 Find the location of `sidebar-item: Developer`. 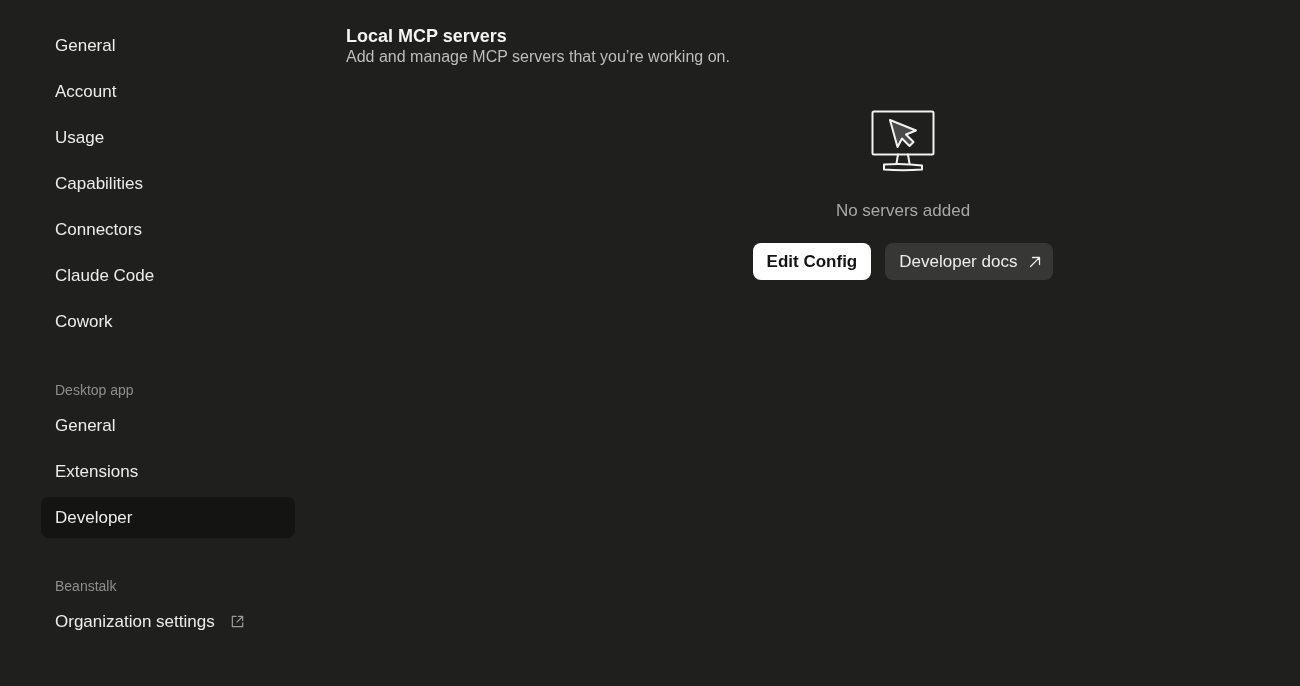

sidebar-item: Developer is located at coordinates (168, 517).